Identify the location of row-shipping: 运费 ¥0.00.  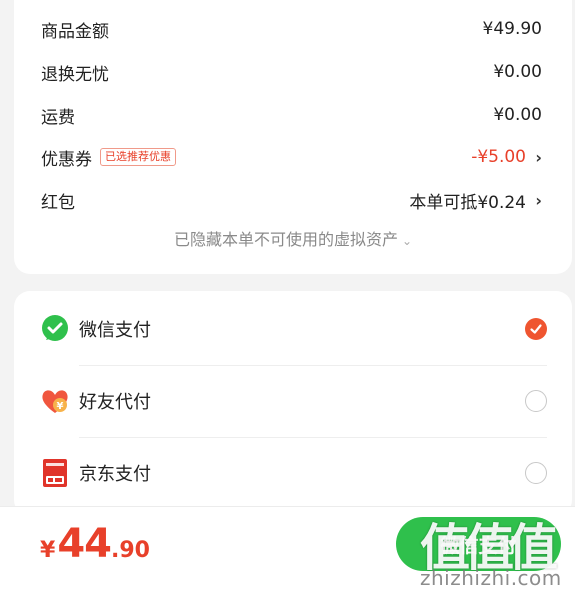
(291, 115).